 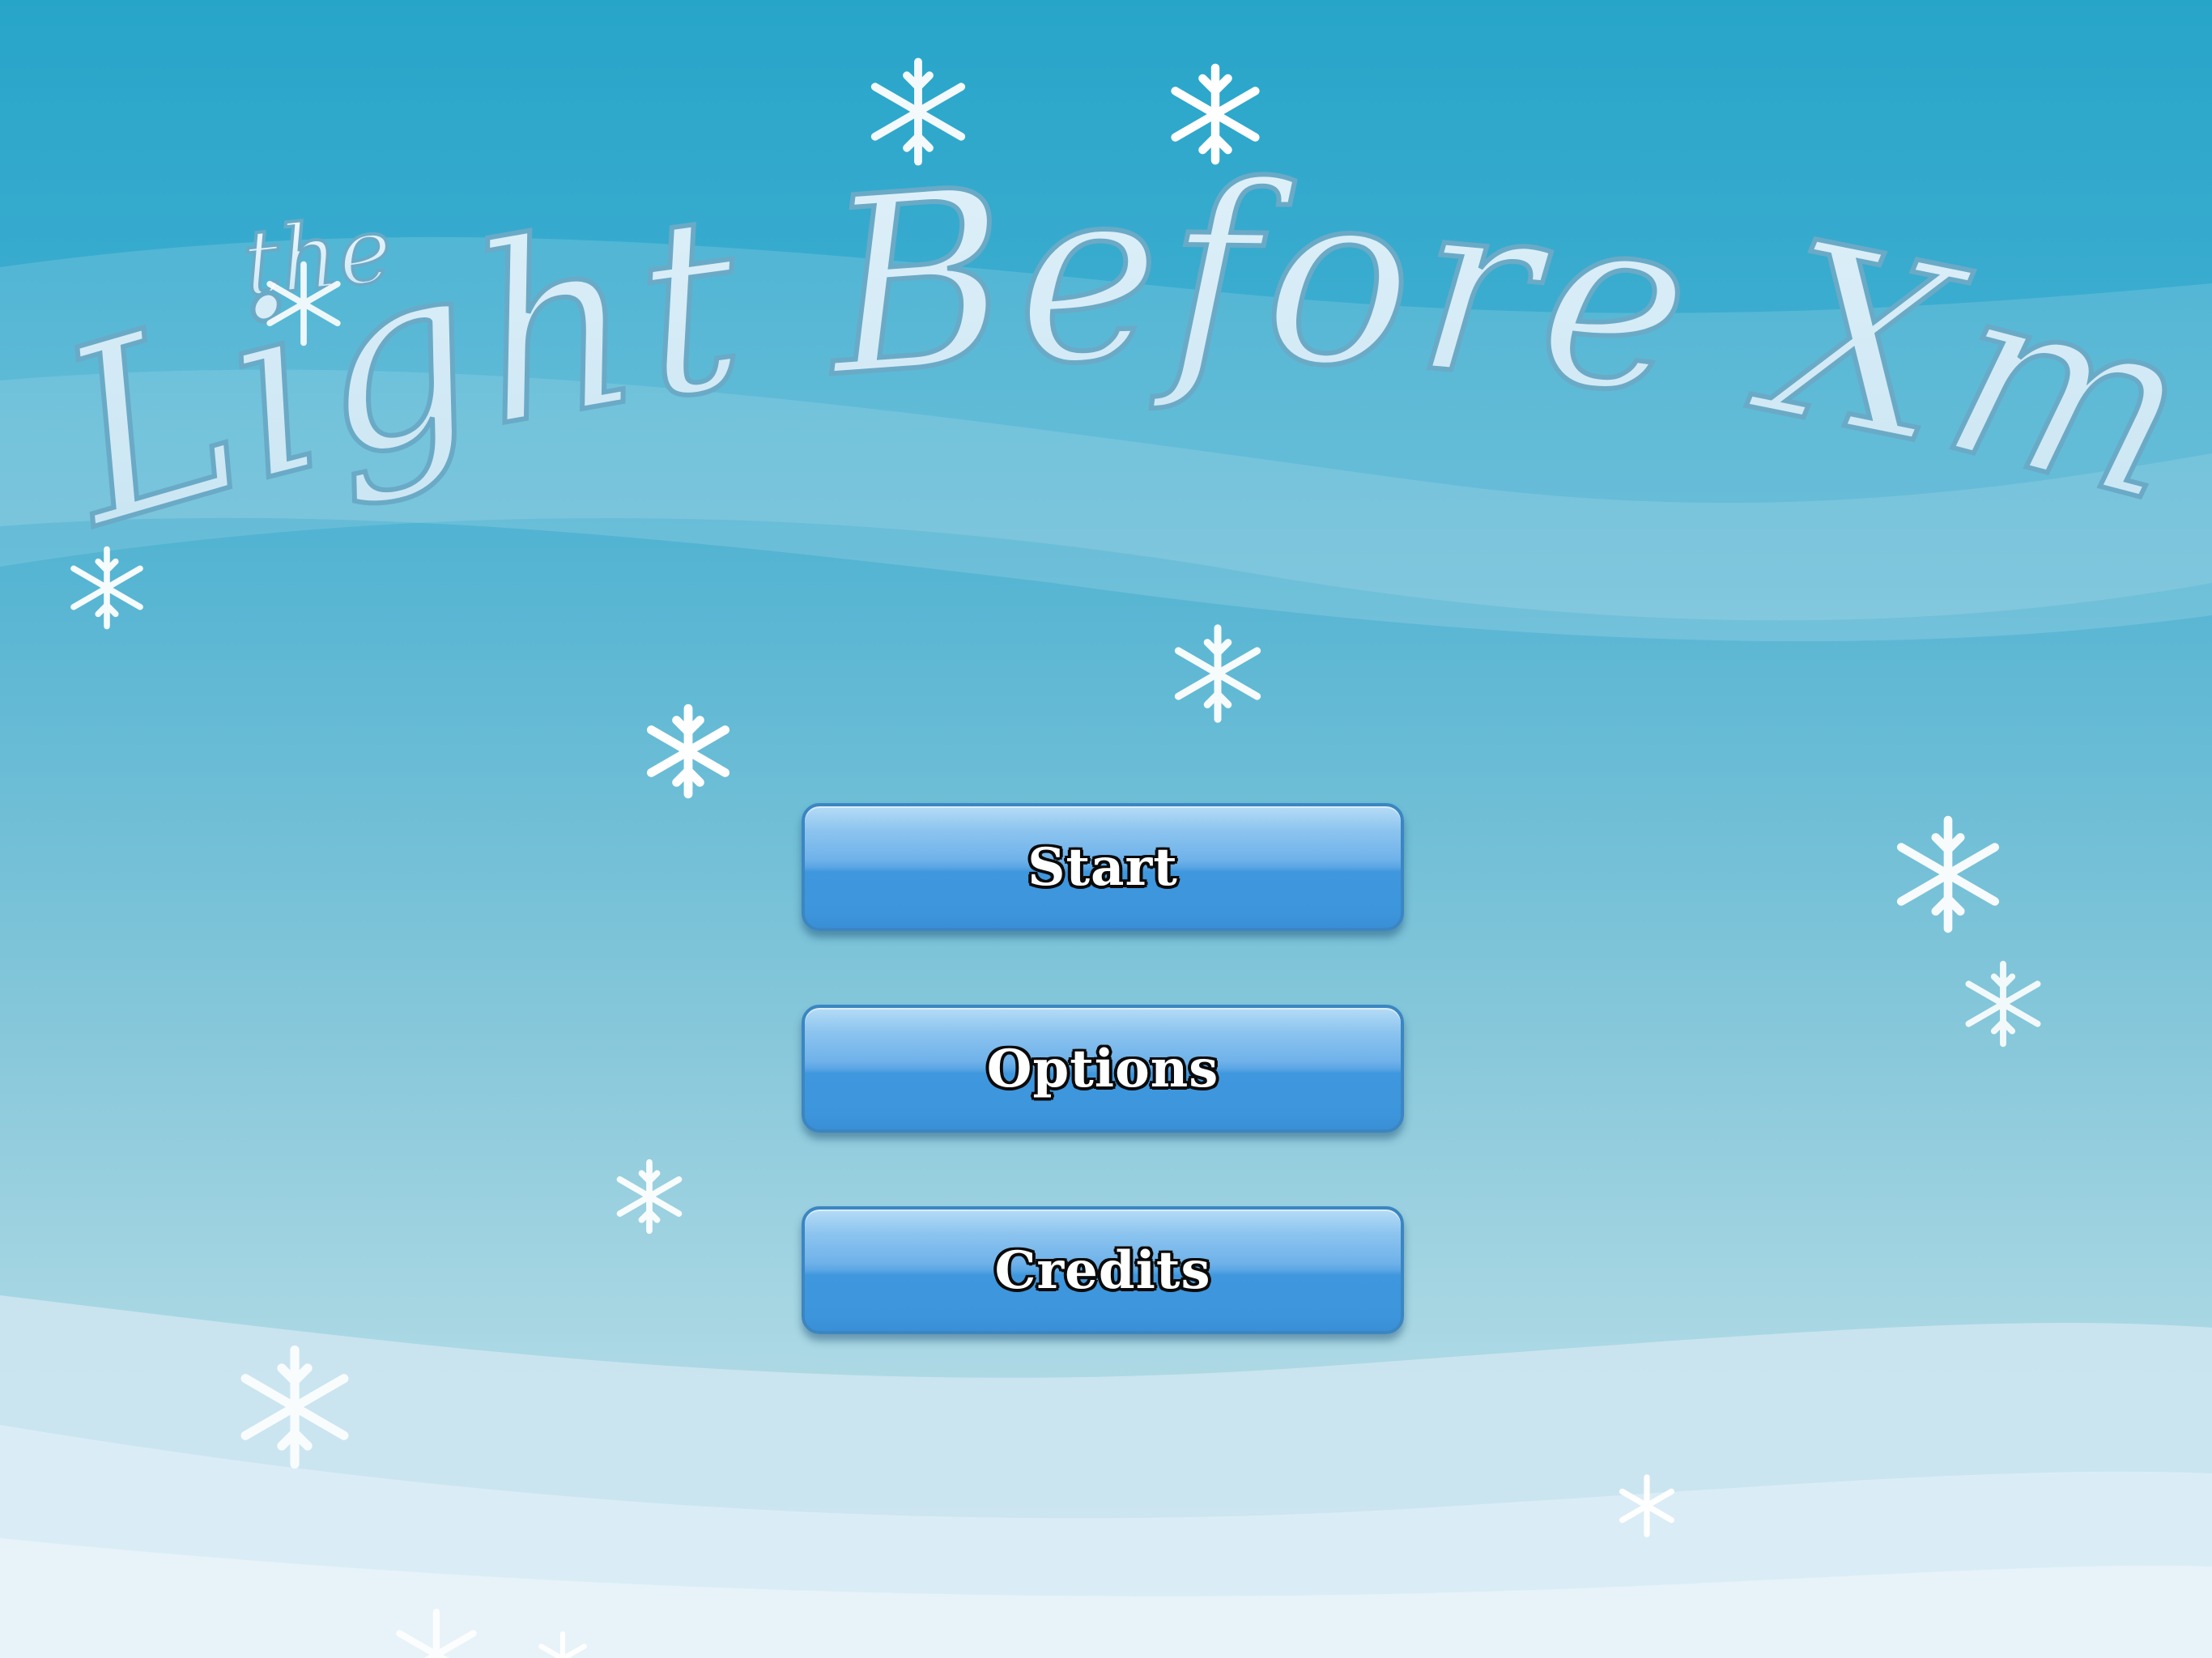 I want to click on options-button-label: Options, so click(x=1103, y=1068).